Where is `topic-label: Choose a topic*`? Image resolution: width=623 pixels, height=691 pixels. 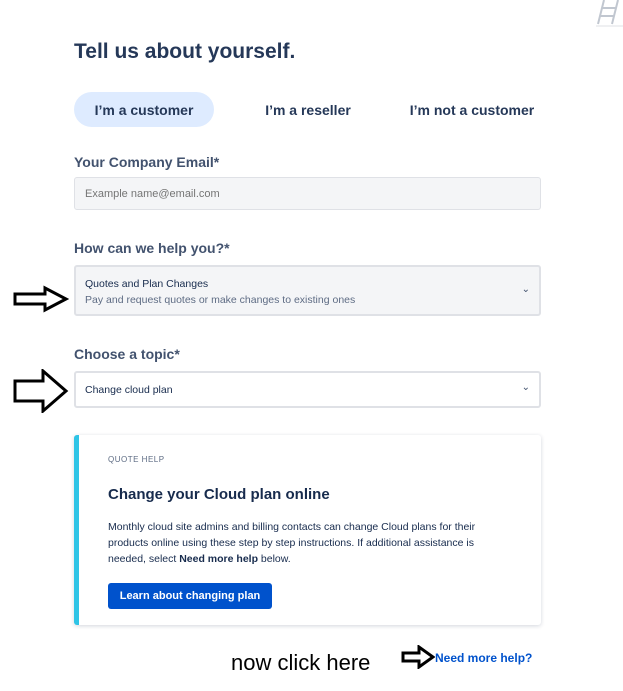 topic-label: Choose a topic* is located at coordinates (127, 354).